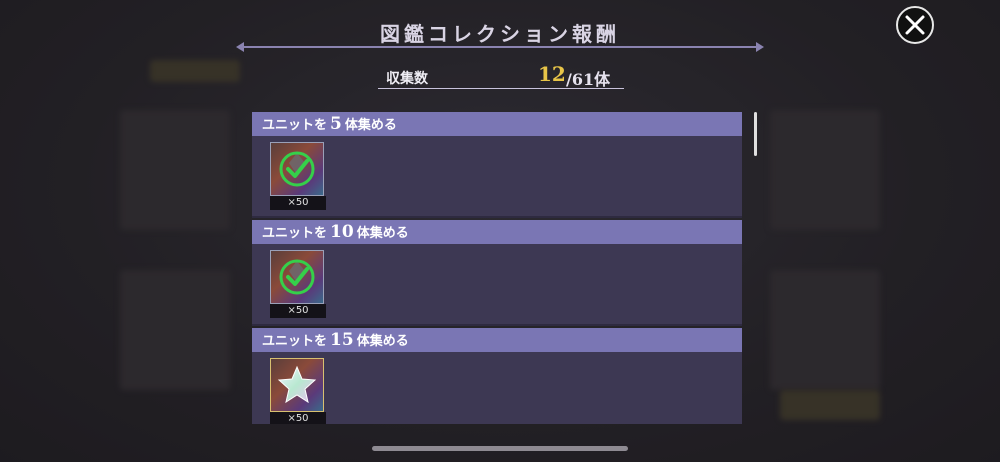 The width and height of the screenshot is (1000, 462). I want to click on reward-header: ユニットを 10 体集める, so click(497, 232).